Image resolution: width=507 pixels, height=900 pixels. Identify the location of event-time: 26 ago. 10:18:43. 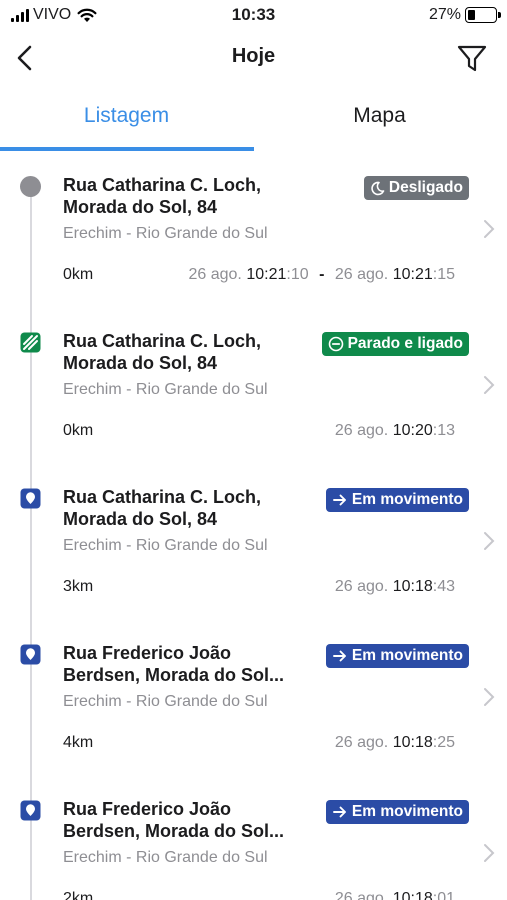
(395, 587).